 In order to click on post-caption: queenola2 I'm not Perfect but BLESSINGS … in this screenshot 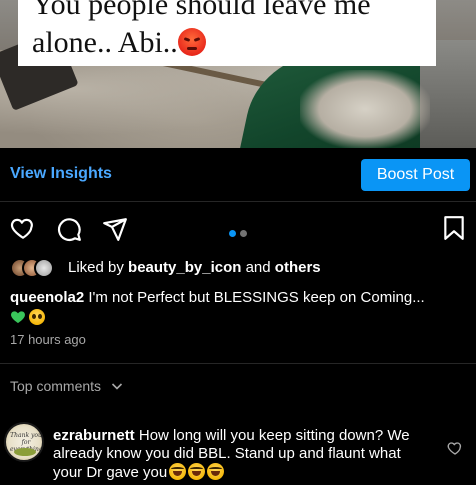, I will do `click(241, 308)`.